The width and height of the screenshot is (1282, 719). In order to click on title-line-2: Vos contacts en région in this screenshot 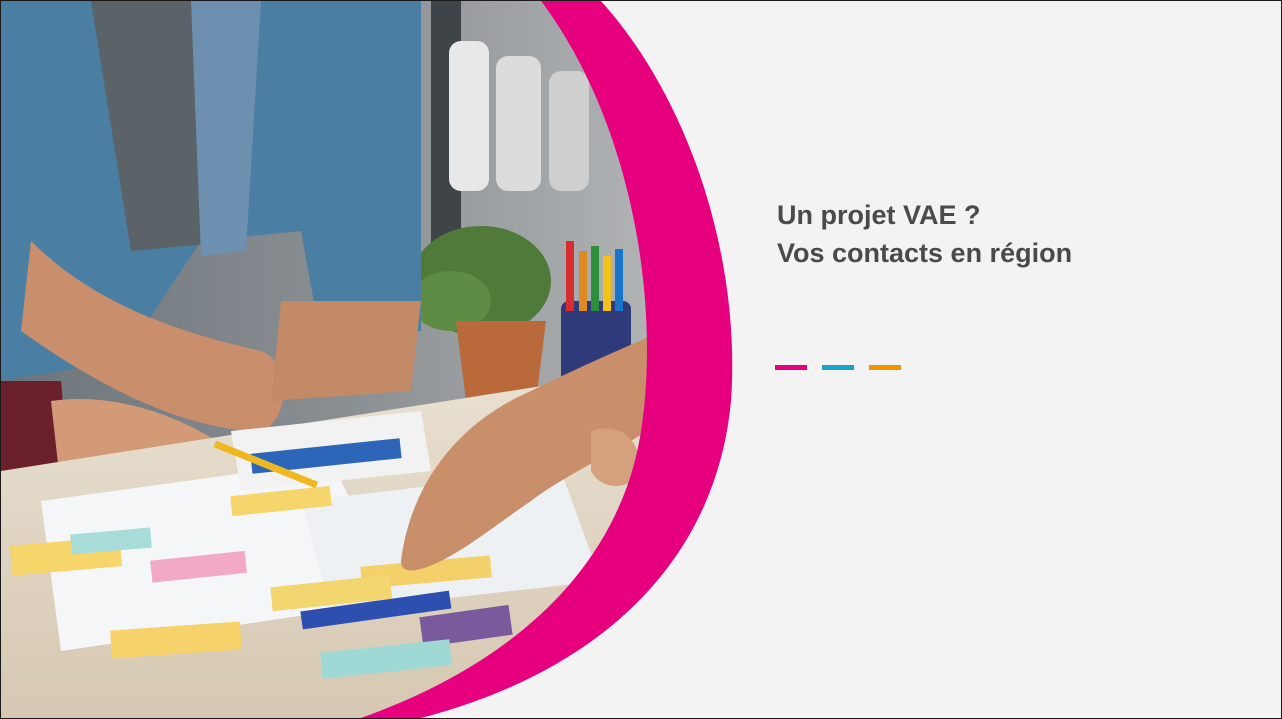, I will do `click(925, 253)`.